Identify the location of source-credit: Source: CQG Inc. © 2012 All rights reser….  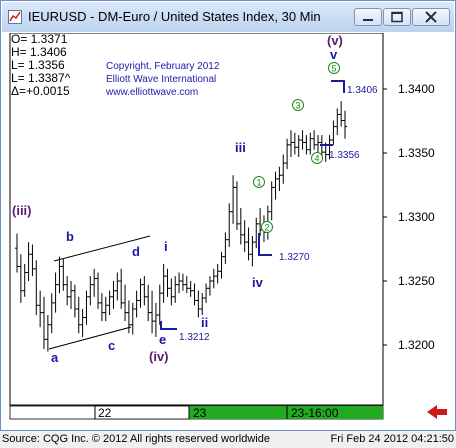
(136, 439).